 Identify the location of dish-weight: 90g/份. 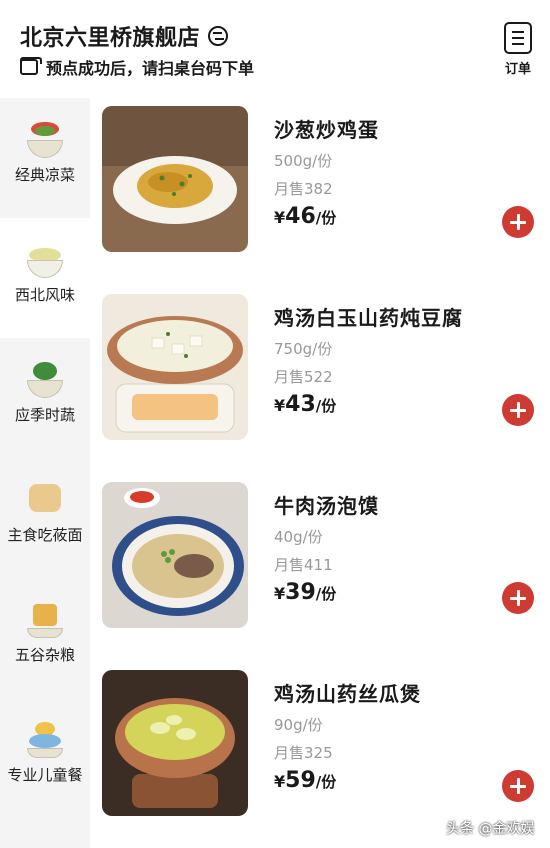
(298, 725).